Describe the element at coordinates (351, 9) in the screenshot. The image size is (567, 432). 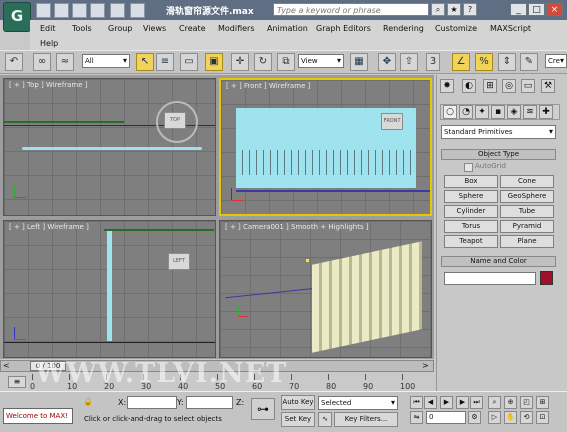
I see `search-input: Type a keyword or phrase` at that location.